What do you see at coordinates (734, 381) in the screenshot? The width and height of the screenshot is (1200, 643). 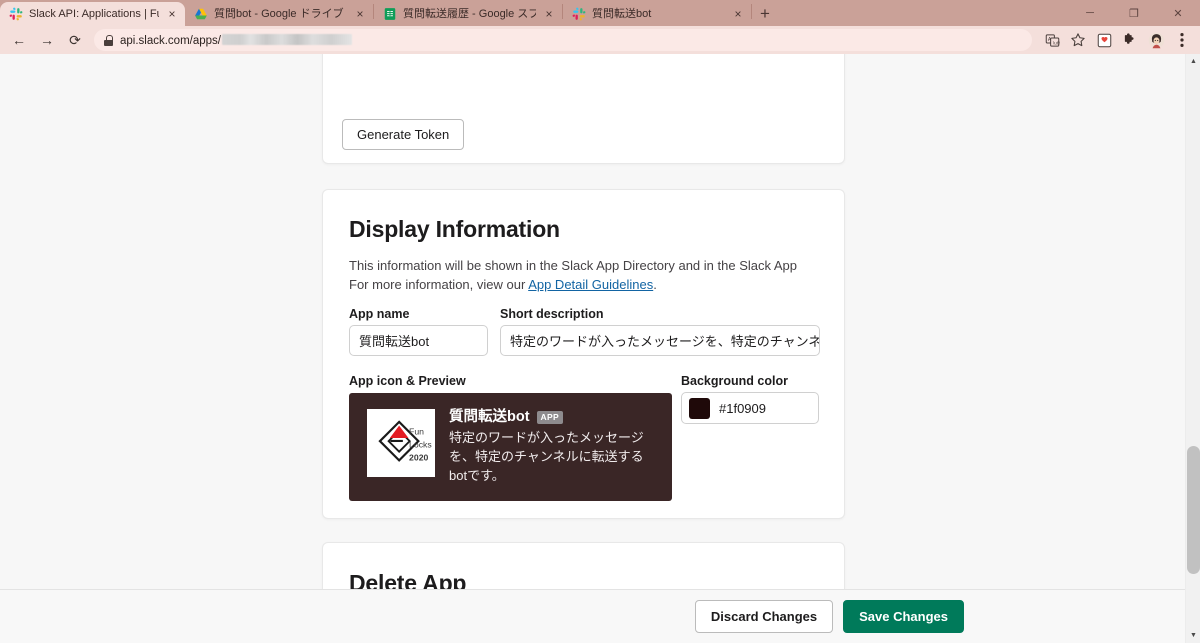 I see `background-color-label: Background color` at bounding box center [734, 381].